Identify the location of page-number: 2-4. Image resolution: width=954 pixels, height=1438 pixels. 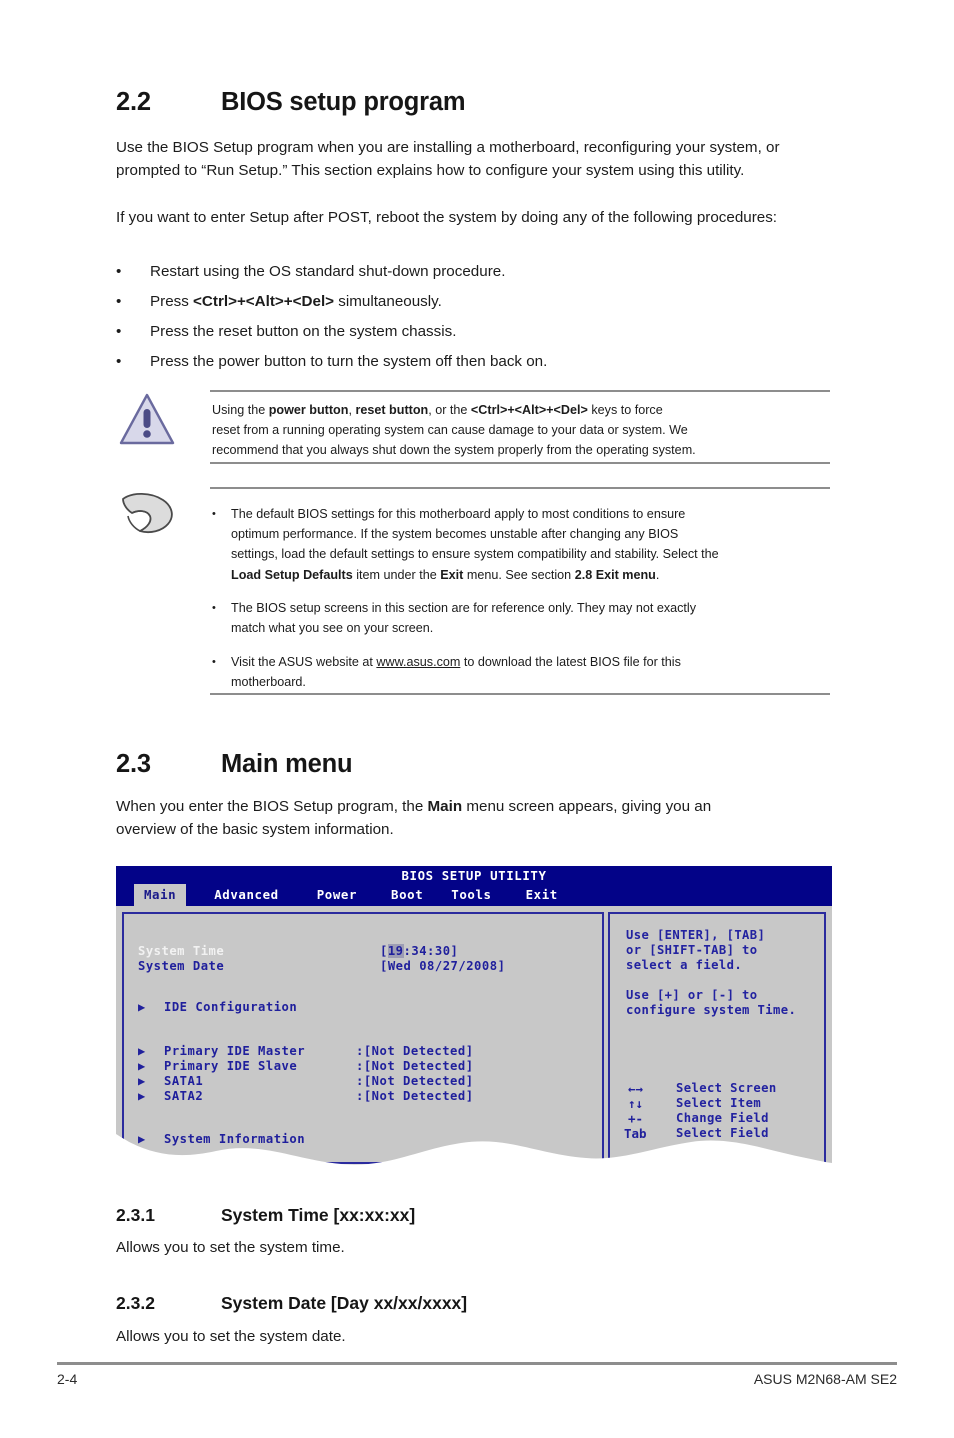
(67, 1379).